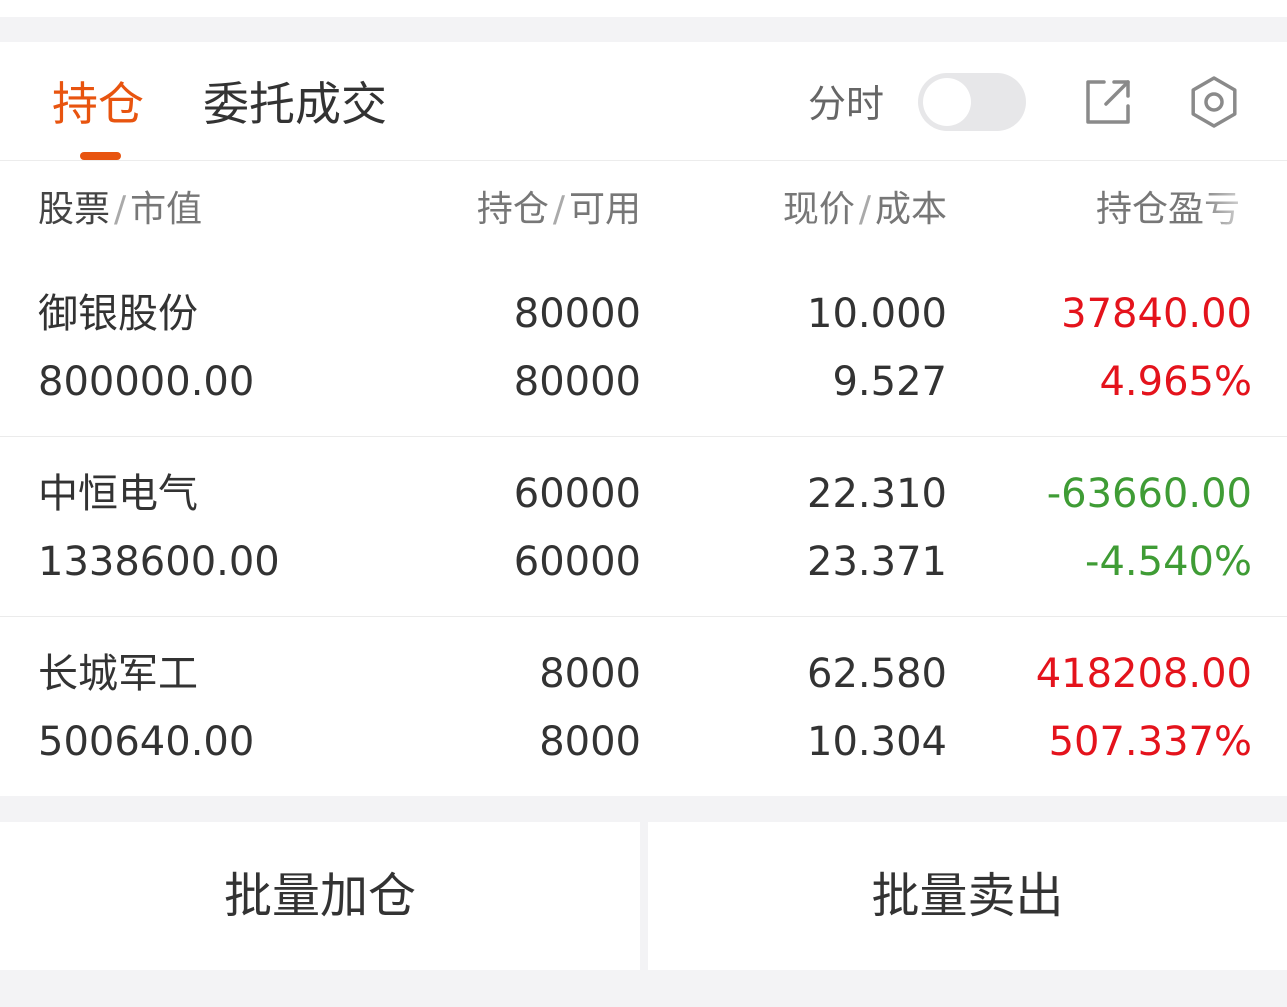  I want to click on market-value: 500640.00, so click(146, 742).